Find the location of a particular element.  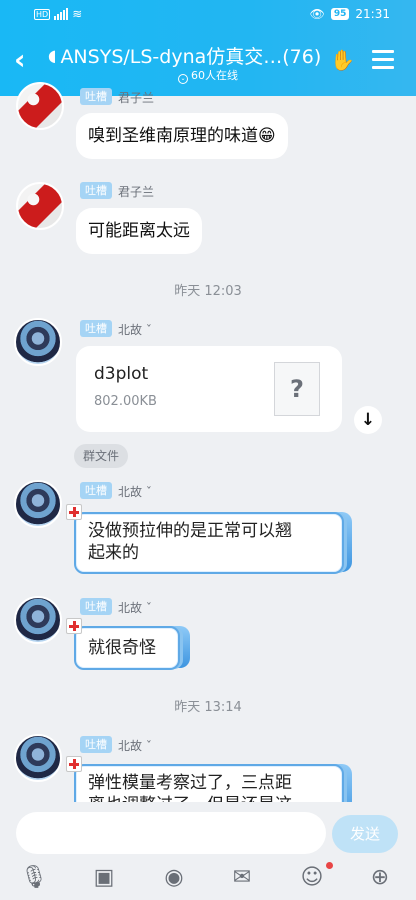

group-title: ◖ ANSYS/LS-dyna仿真交…(76) is located at coordinates (190, 55).